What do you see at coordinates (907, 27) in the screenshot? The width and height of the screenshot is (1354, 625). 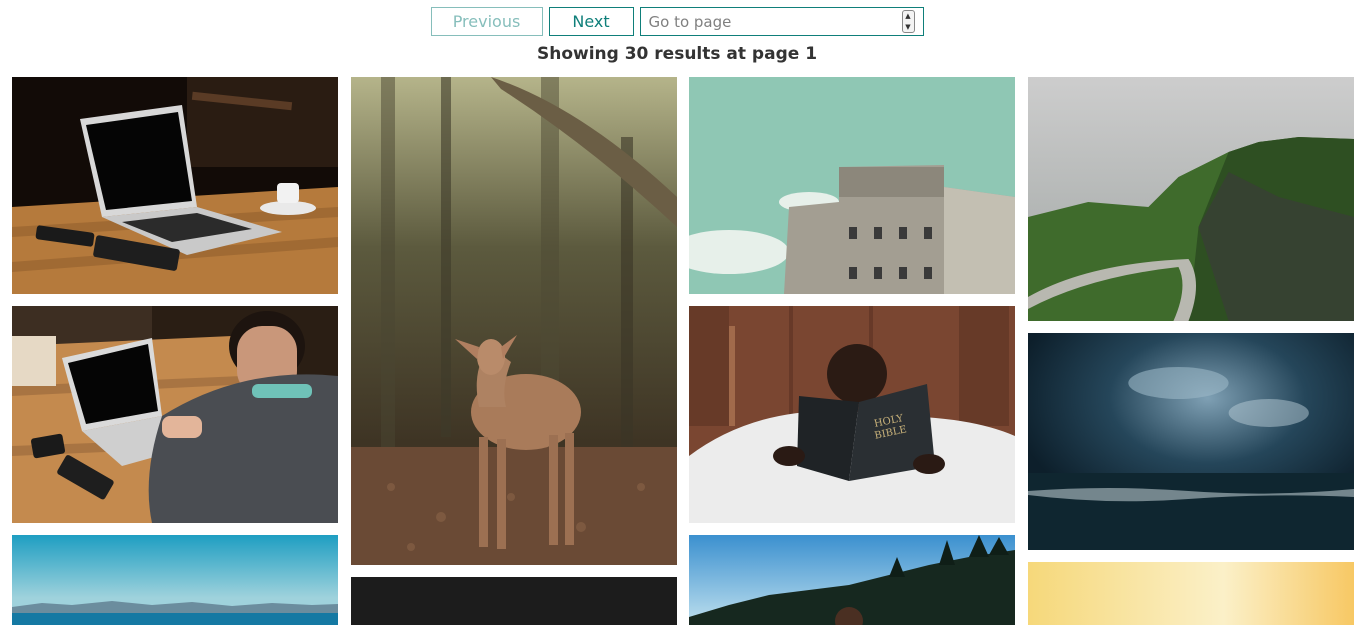 I see `chevron-down-icon: ▼` at bounding box center [907, 27].